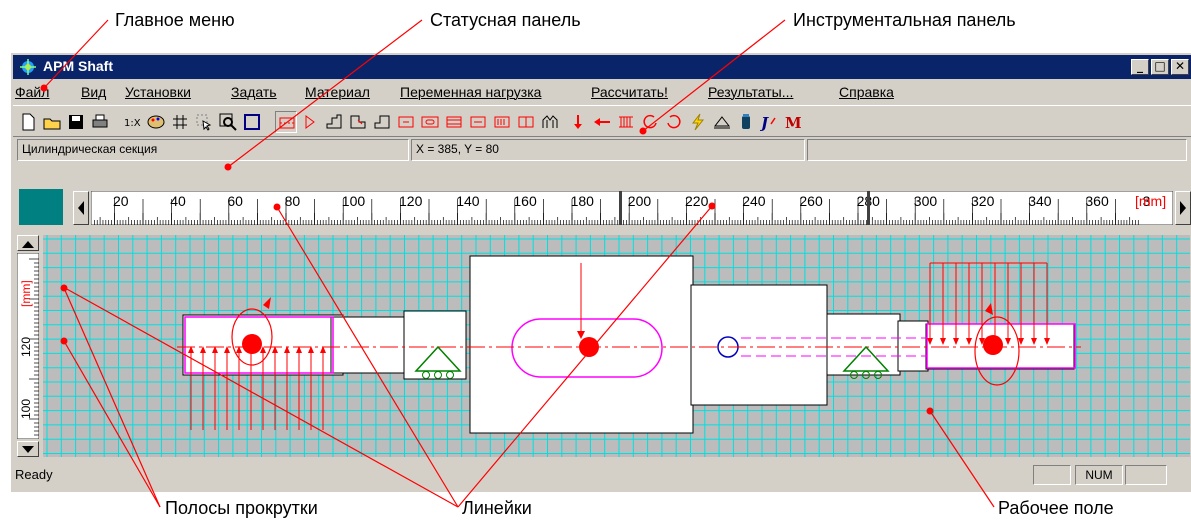 This screenshot has width=1191, height=521. Describe the element at coordinates (175, 20) in the screenshot. I see `annotation-main-menu: Главное меню` at that location.